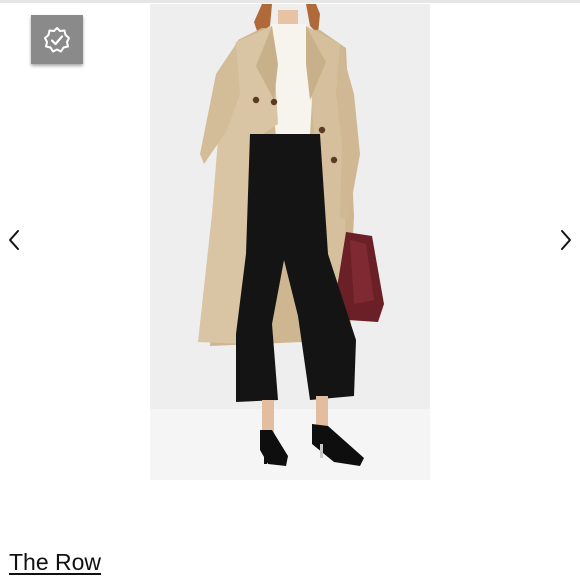 This screenshot has width=580, height=580. I want to click on chevron-right-icon, so click(566, 240).